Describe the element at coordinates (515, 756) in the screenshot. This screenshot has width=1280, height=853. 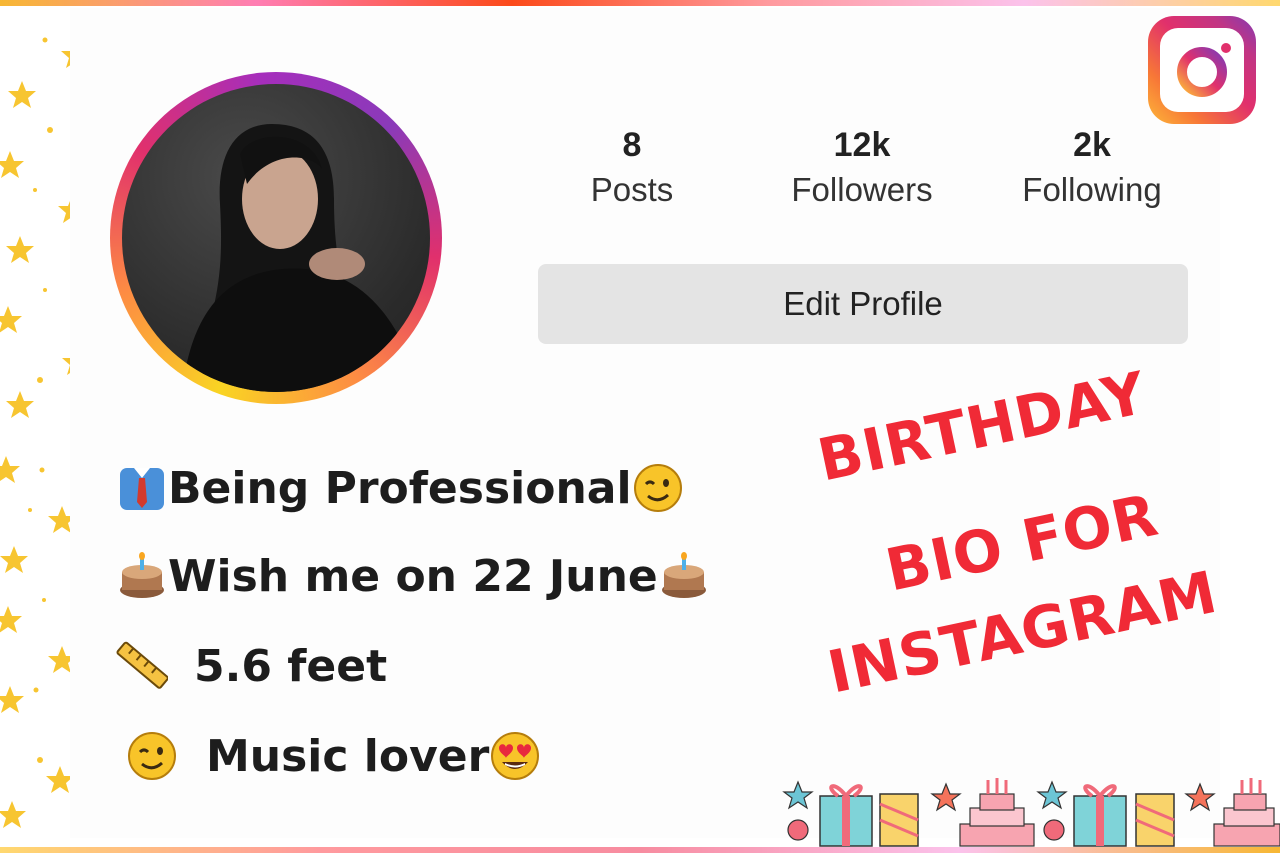
I see `heart-eyes-face-icon` at that location.